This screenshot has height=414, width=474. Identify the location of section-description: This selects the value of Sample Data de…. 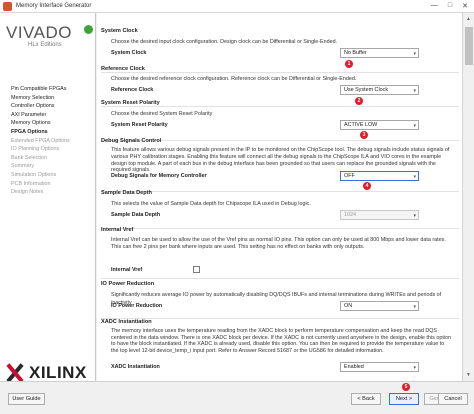
(211, 204).